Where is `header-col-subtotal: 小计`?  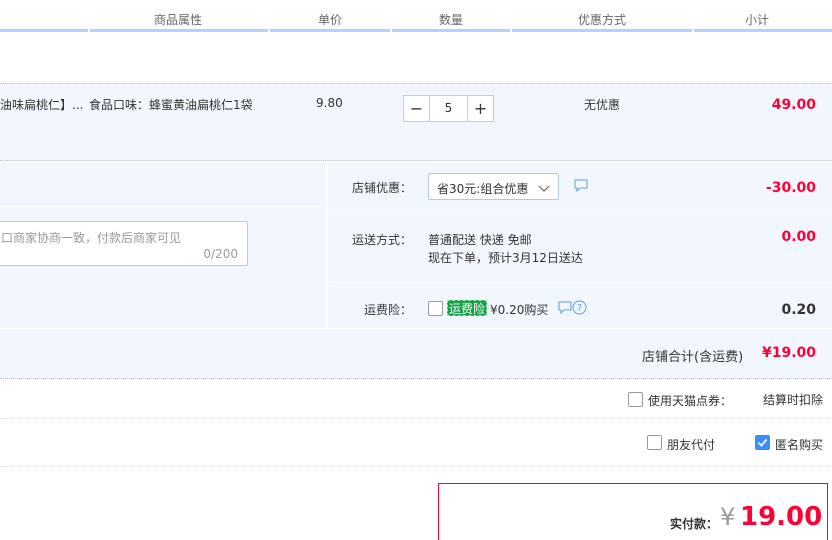 header-col-subtotal: 小计 is located at coordinates (757, 20).